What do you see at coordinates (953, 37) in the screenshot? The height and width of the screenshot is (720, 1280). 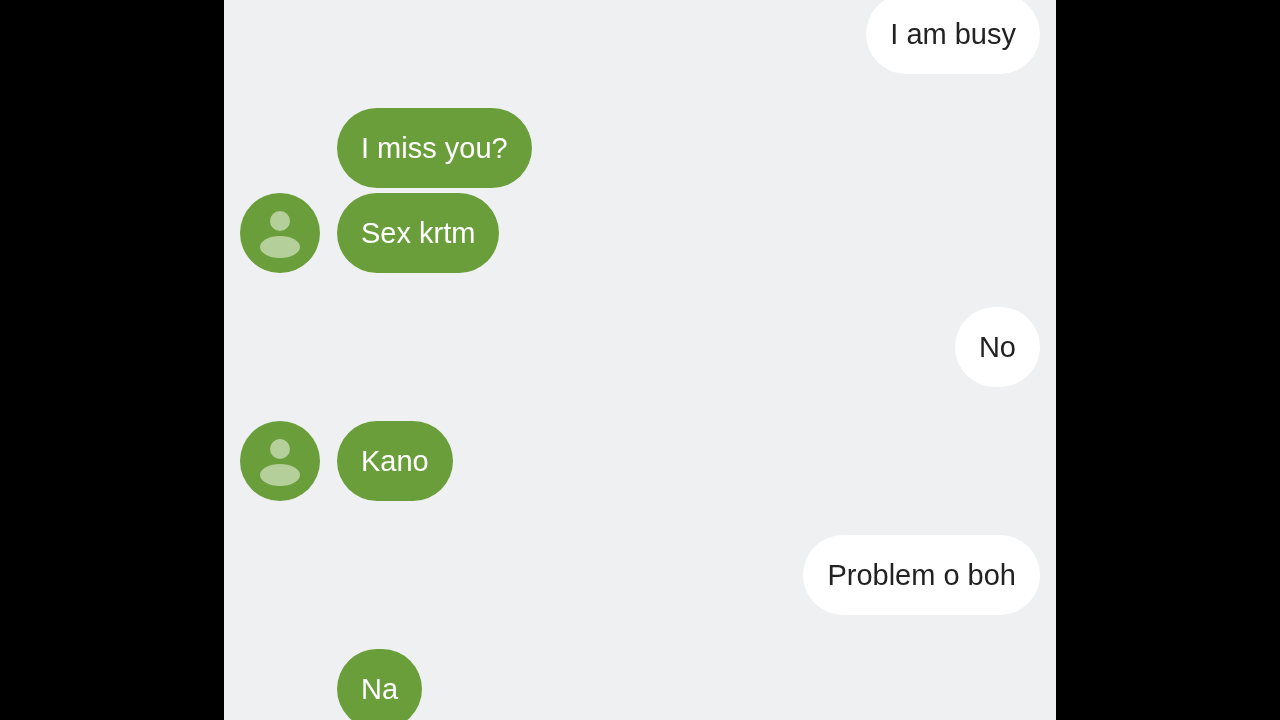 I see `sent-message: I am busy` at bounding box center [953, 37].